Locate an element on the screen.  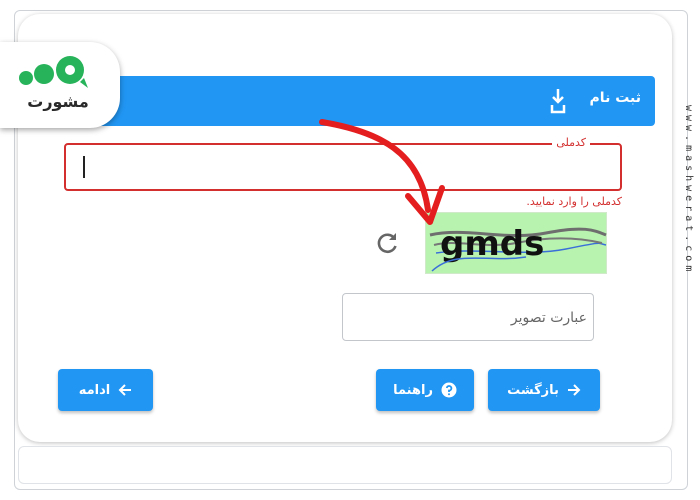
captcha-image: gmds is located at coordinates (516, 243).